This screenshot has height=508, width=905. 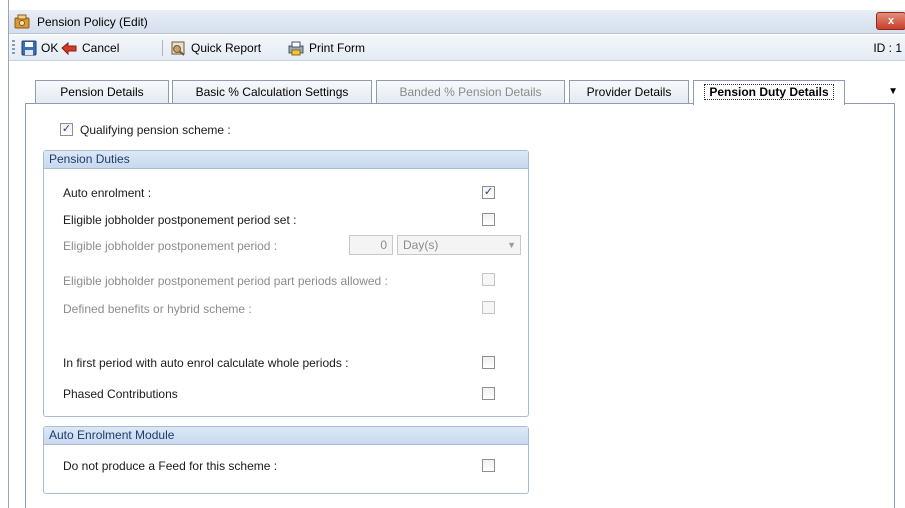 What do you see at coordinates (22, 21) in the screenshot?
I see `pension-policy-icon` at bounding box center [22, 21].